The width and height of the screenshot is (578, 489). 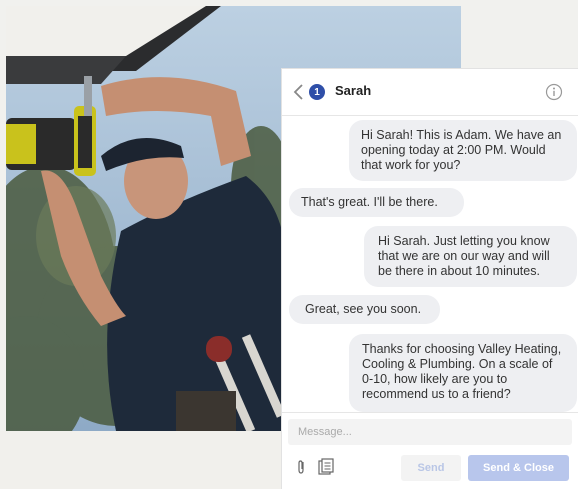 I want to click on template-icon, so click(x=326, y=467).